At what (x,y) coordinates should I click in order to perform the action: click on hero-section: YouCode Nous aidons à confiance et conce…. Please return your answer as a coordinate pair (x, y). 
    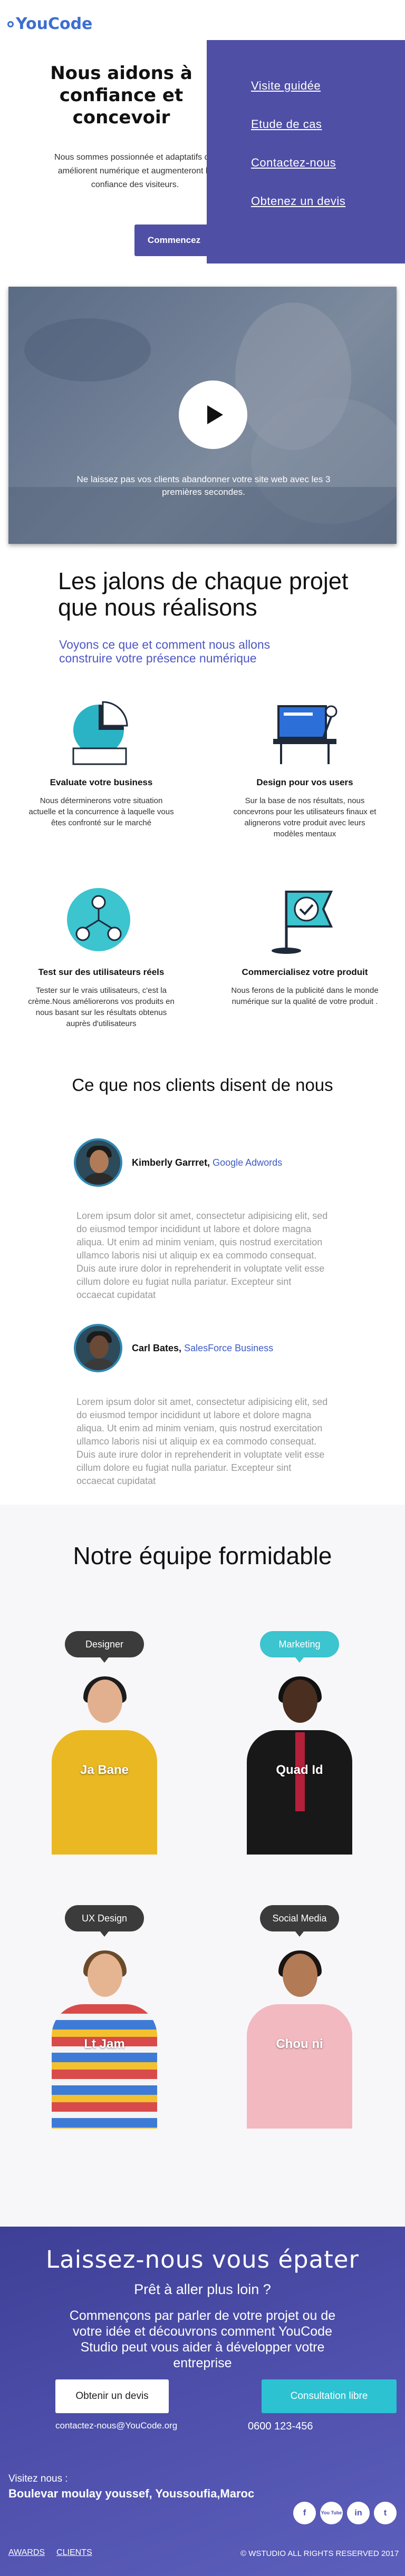
    Looking at the image, I should click on (202, 142).